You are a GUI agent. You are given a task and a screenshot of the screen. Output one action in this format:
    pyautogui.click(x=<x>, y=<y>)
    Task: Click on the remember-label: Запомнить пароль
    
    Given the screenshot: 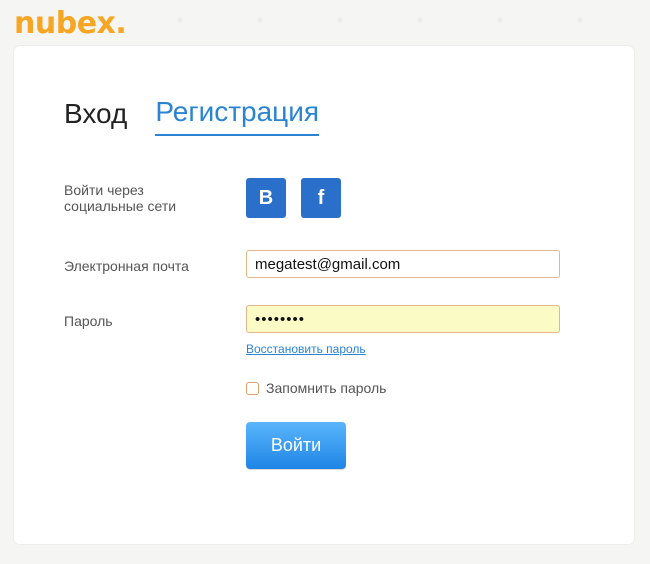 What is the action you would take?
    pyautogui.click(x=326, y=388)
    